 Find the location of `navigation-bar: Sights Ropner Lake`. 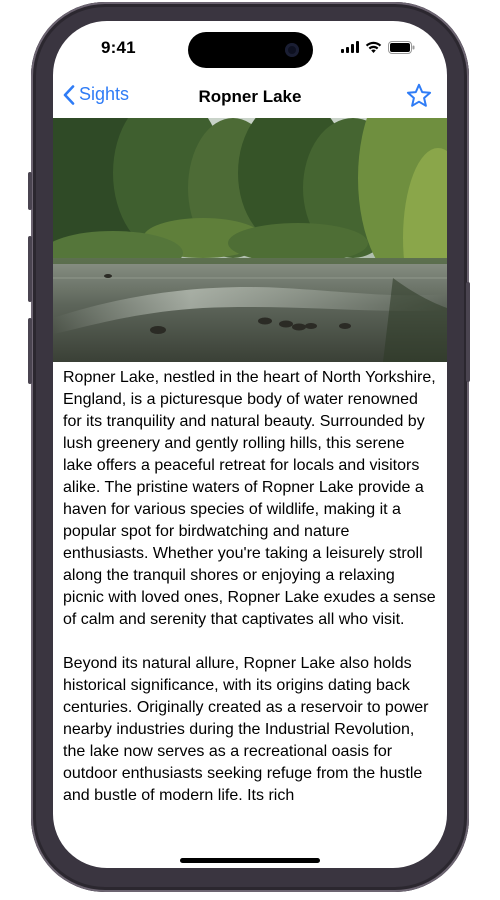

navigation-bar: Sights Ropner Lake is located at coordinates (250, 98).